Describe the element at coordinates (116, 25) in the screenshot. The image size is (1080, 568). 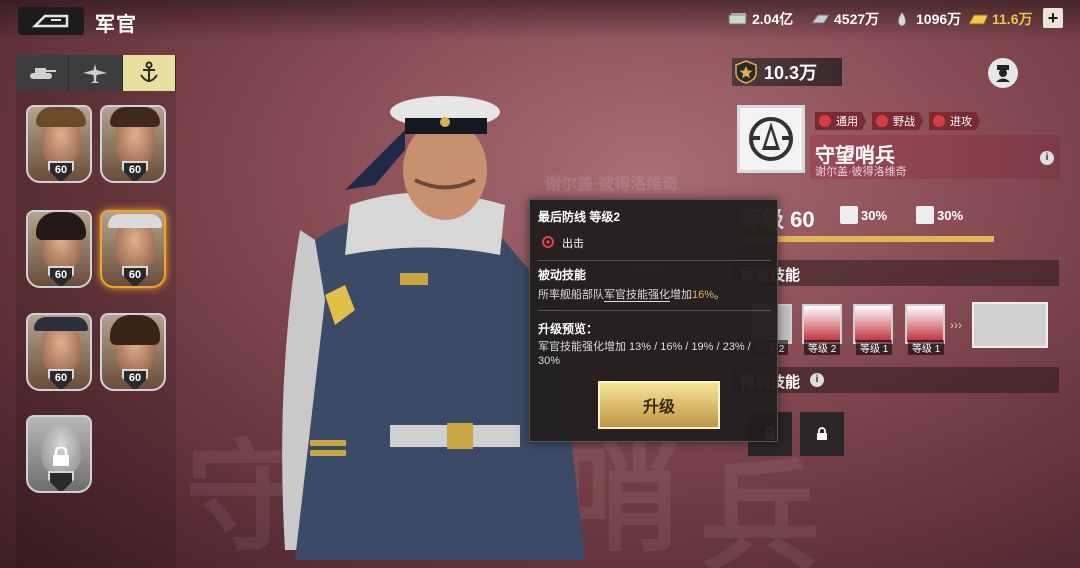
I see `page-title: 军官` at that location.